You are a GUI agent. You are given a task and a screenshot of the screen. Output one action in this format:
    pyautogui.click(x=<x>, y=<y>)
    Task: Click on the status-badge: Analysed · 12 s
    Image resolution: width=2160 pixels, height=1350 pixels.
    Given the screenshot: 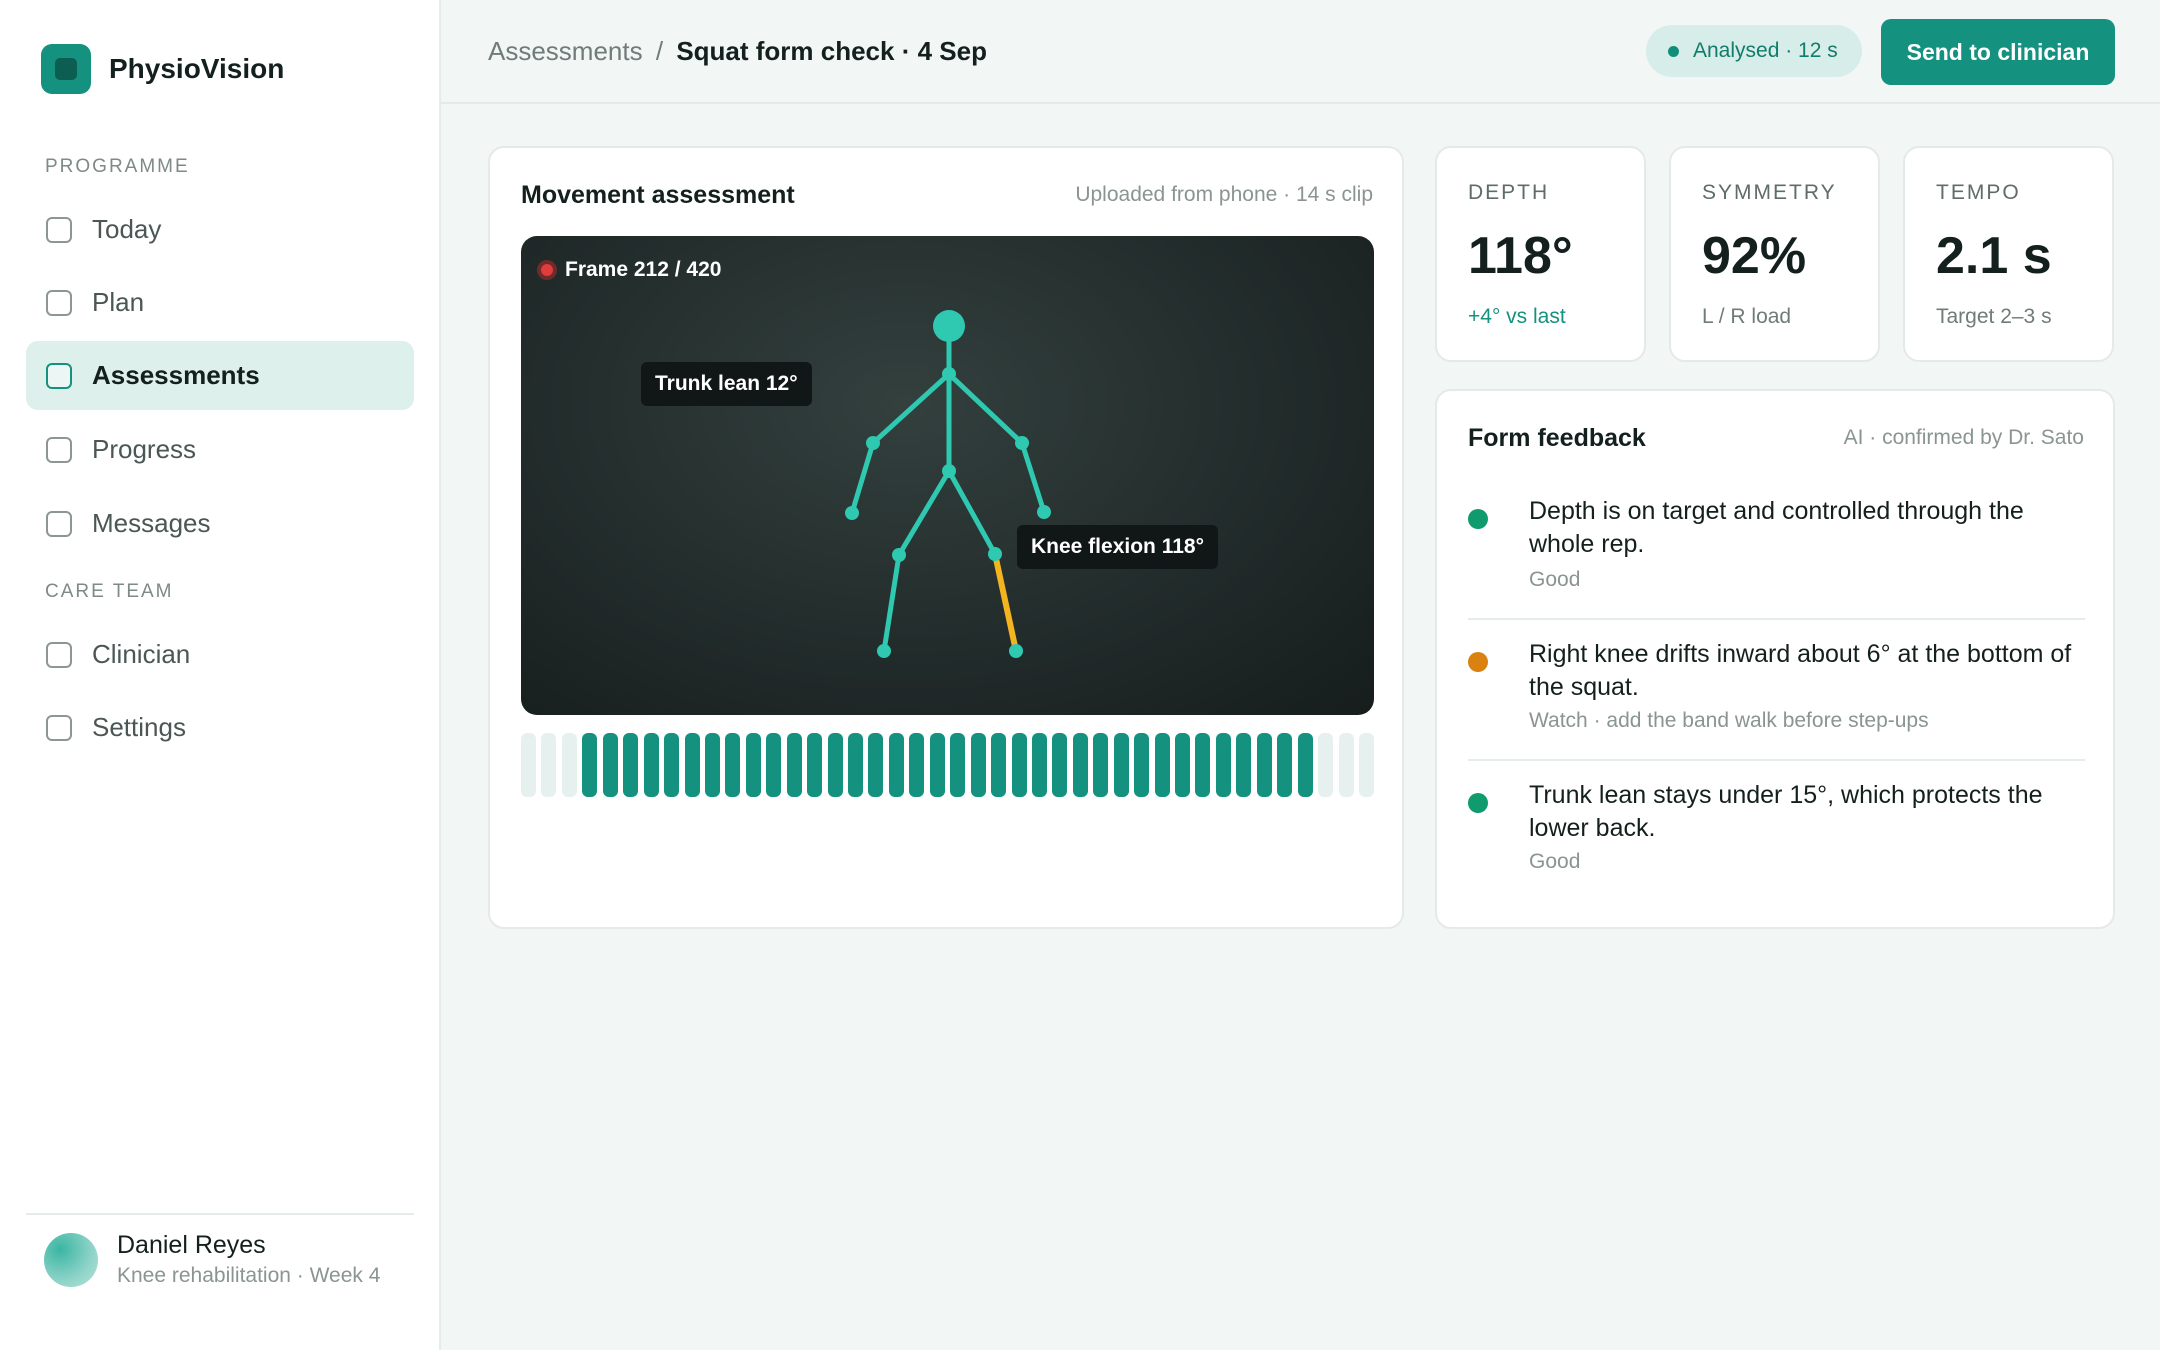 What is the action you would take?
    pyautogui.click(x=1754, y=51)
    